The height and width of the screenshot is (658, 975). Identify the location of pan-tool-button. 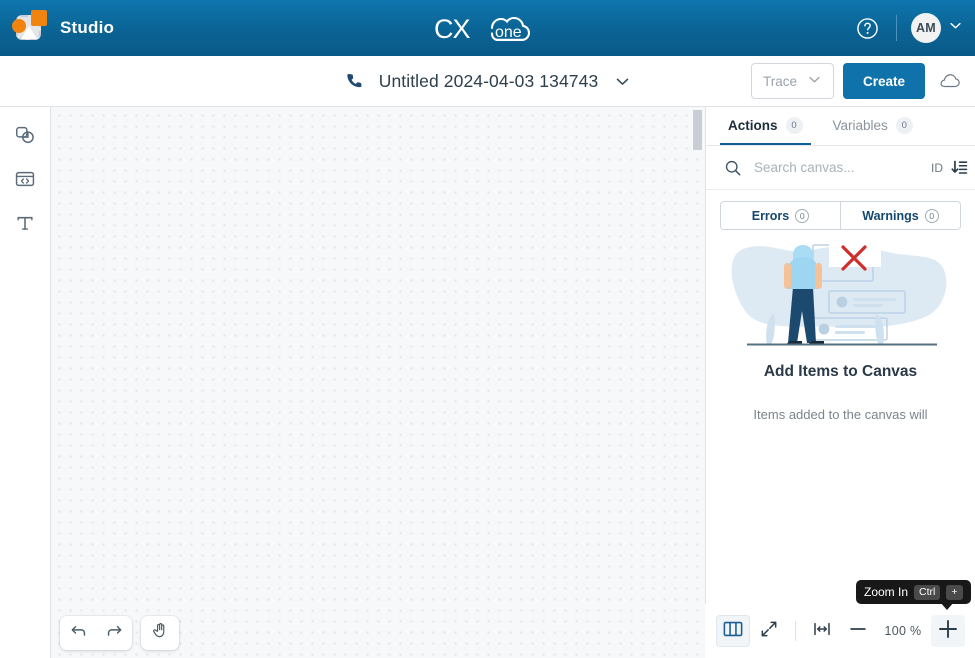
(160, 633).